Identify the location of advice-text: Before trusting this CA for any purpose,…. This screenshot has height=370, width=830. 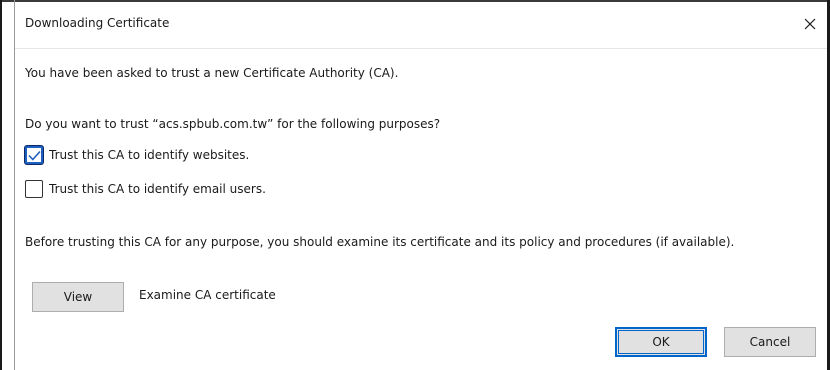
(380, 242).